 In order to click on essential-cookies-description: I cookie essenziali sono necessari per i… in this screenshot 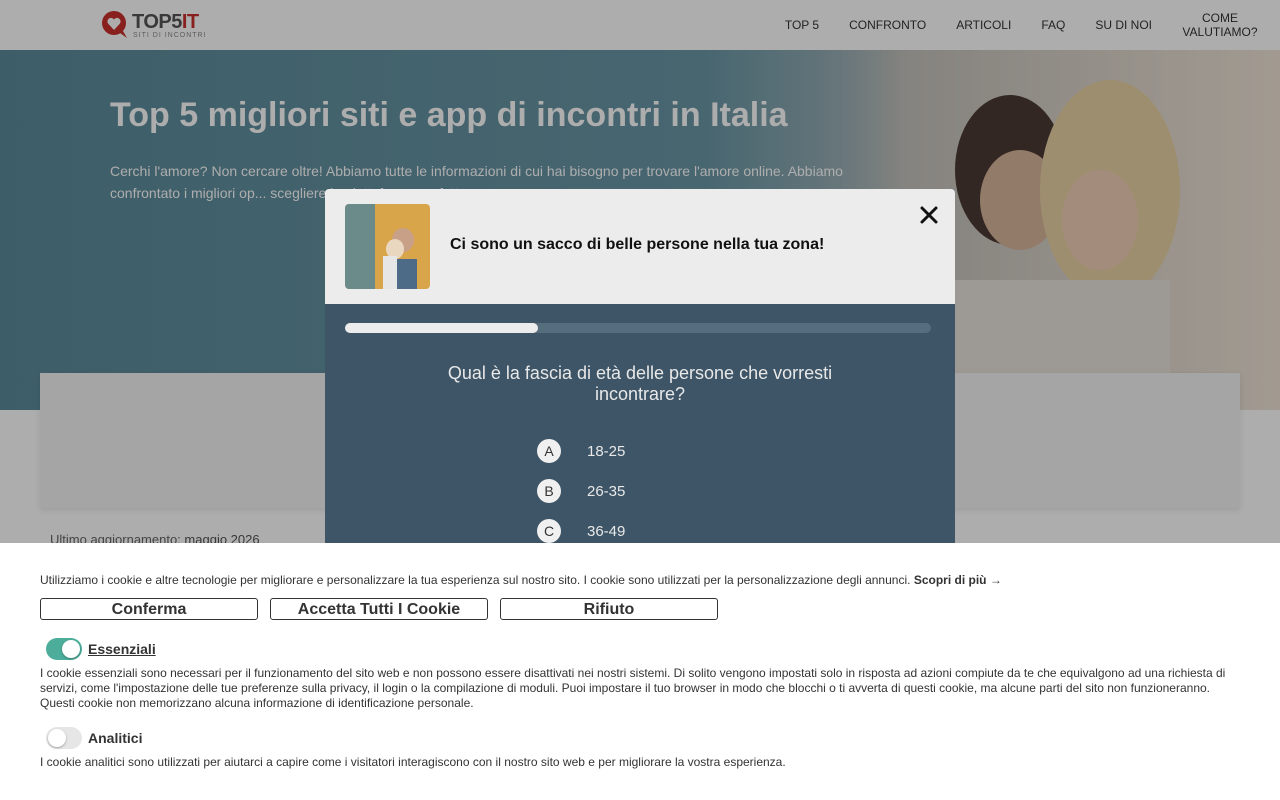, I will do `click(633, 688)`.